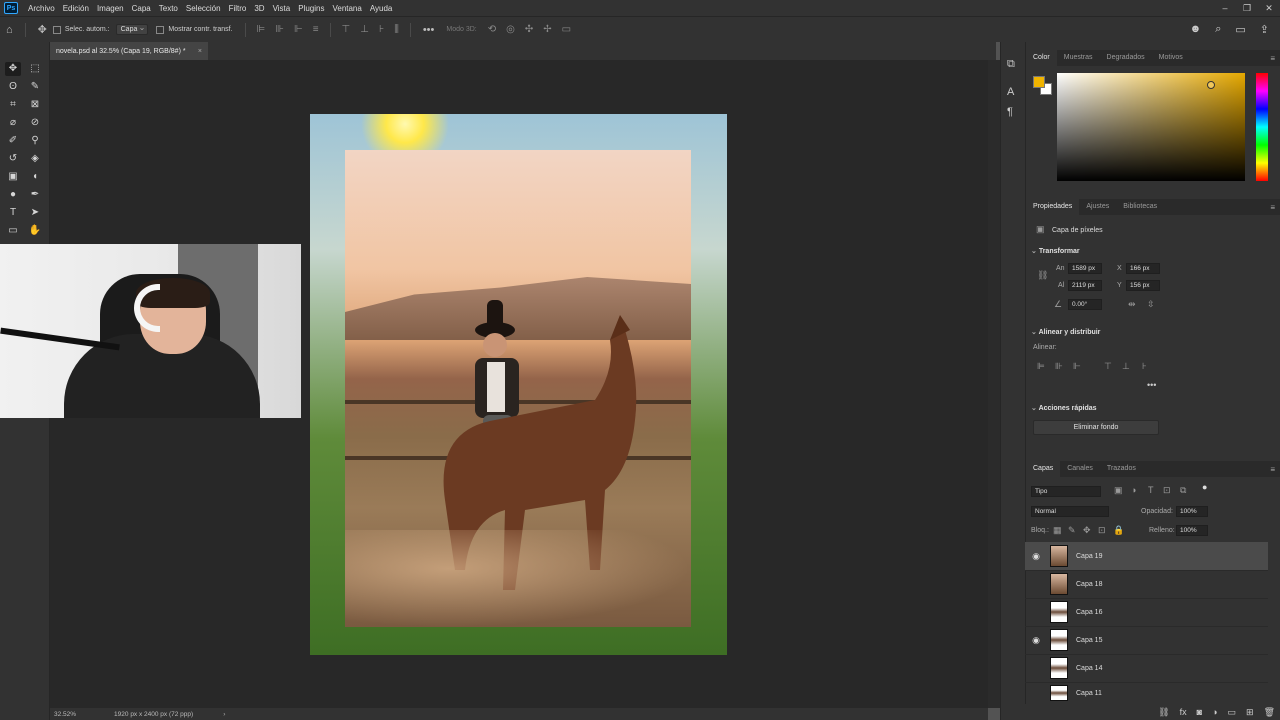 The height and width of the screenshot is (720, 1280). Describe the element at coordinates (1042, 275) in the screenshot. I see `link-dimensions-icon: ⛓` at that location.